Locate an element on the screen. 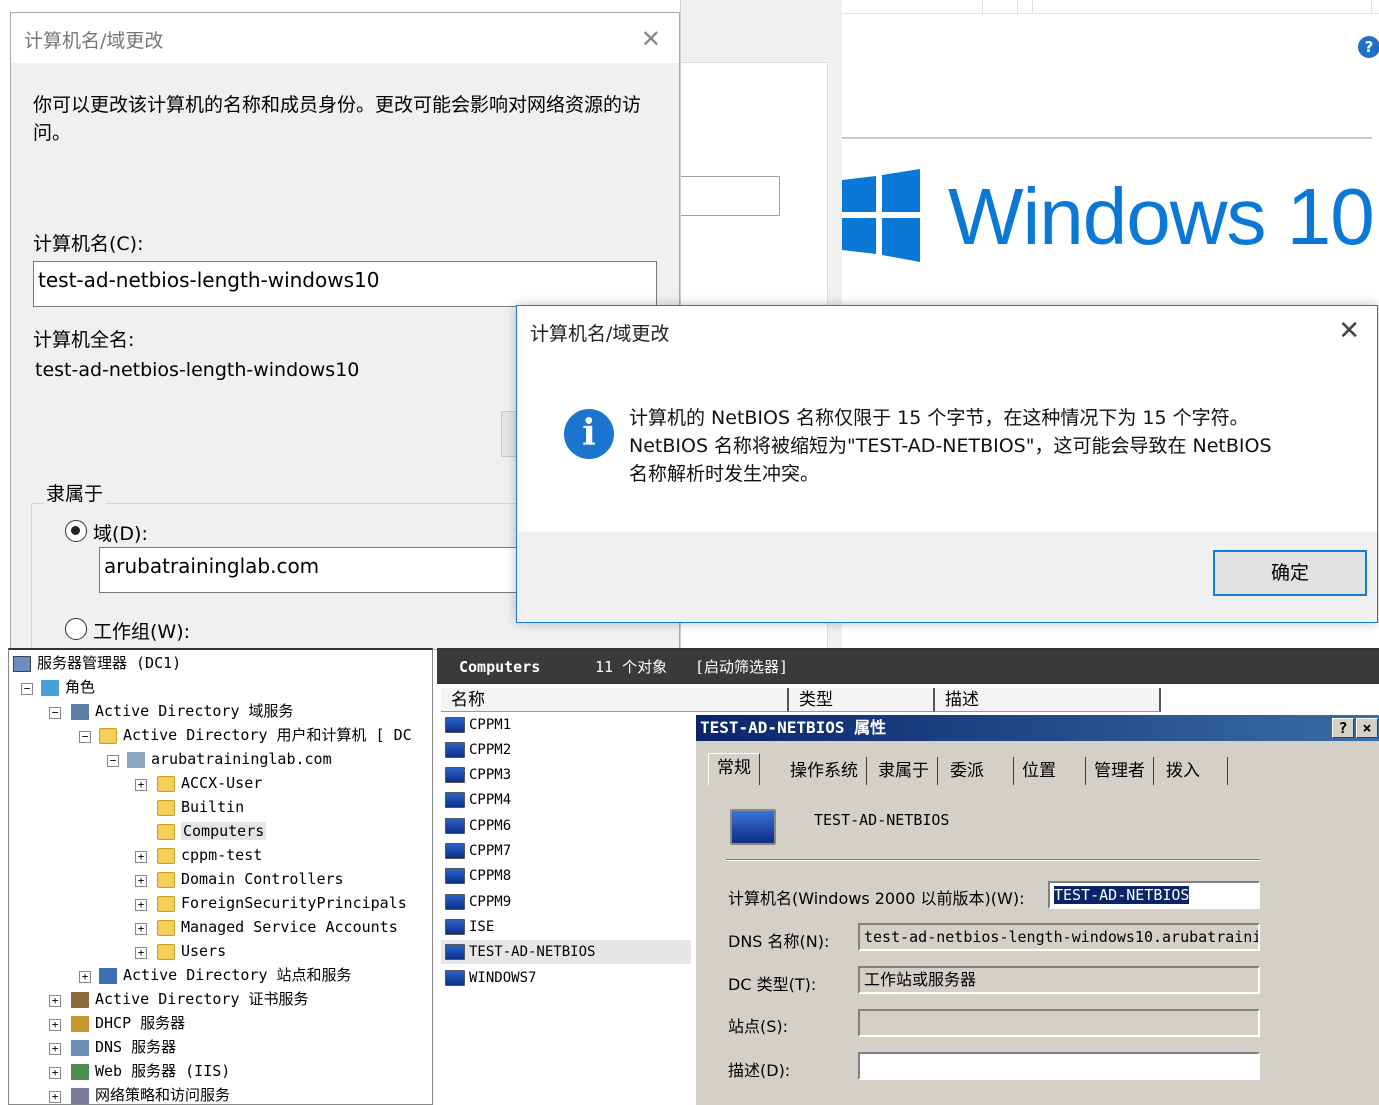  background-top-bar is located at coordinates (1110, 7).